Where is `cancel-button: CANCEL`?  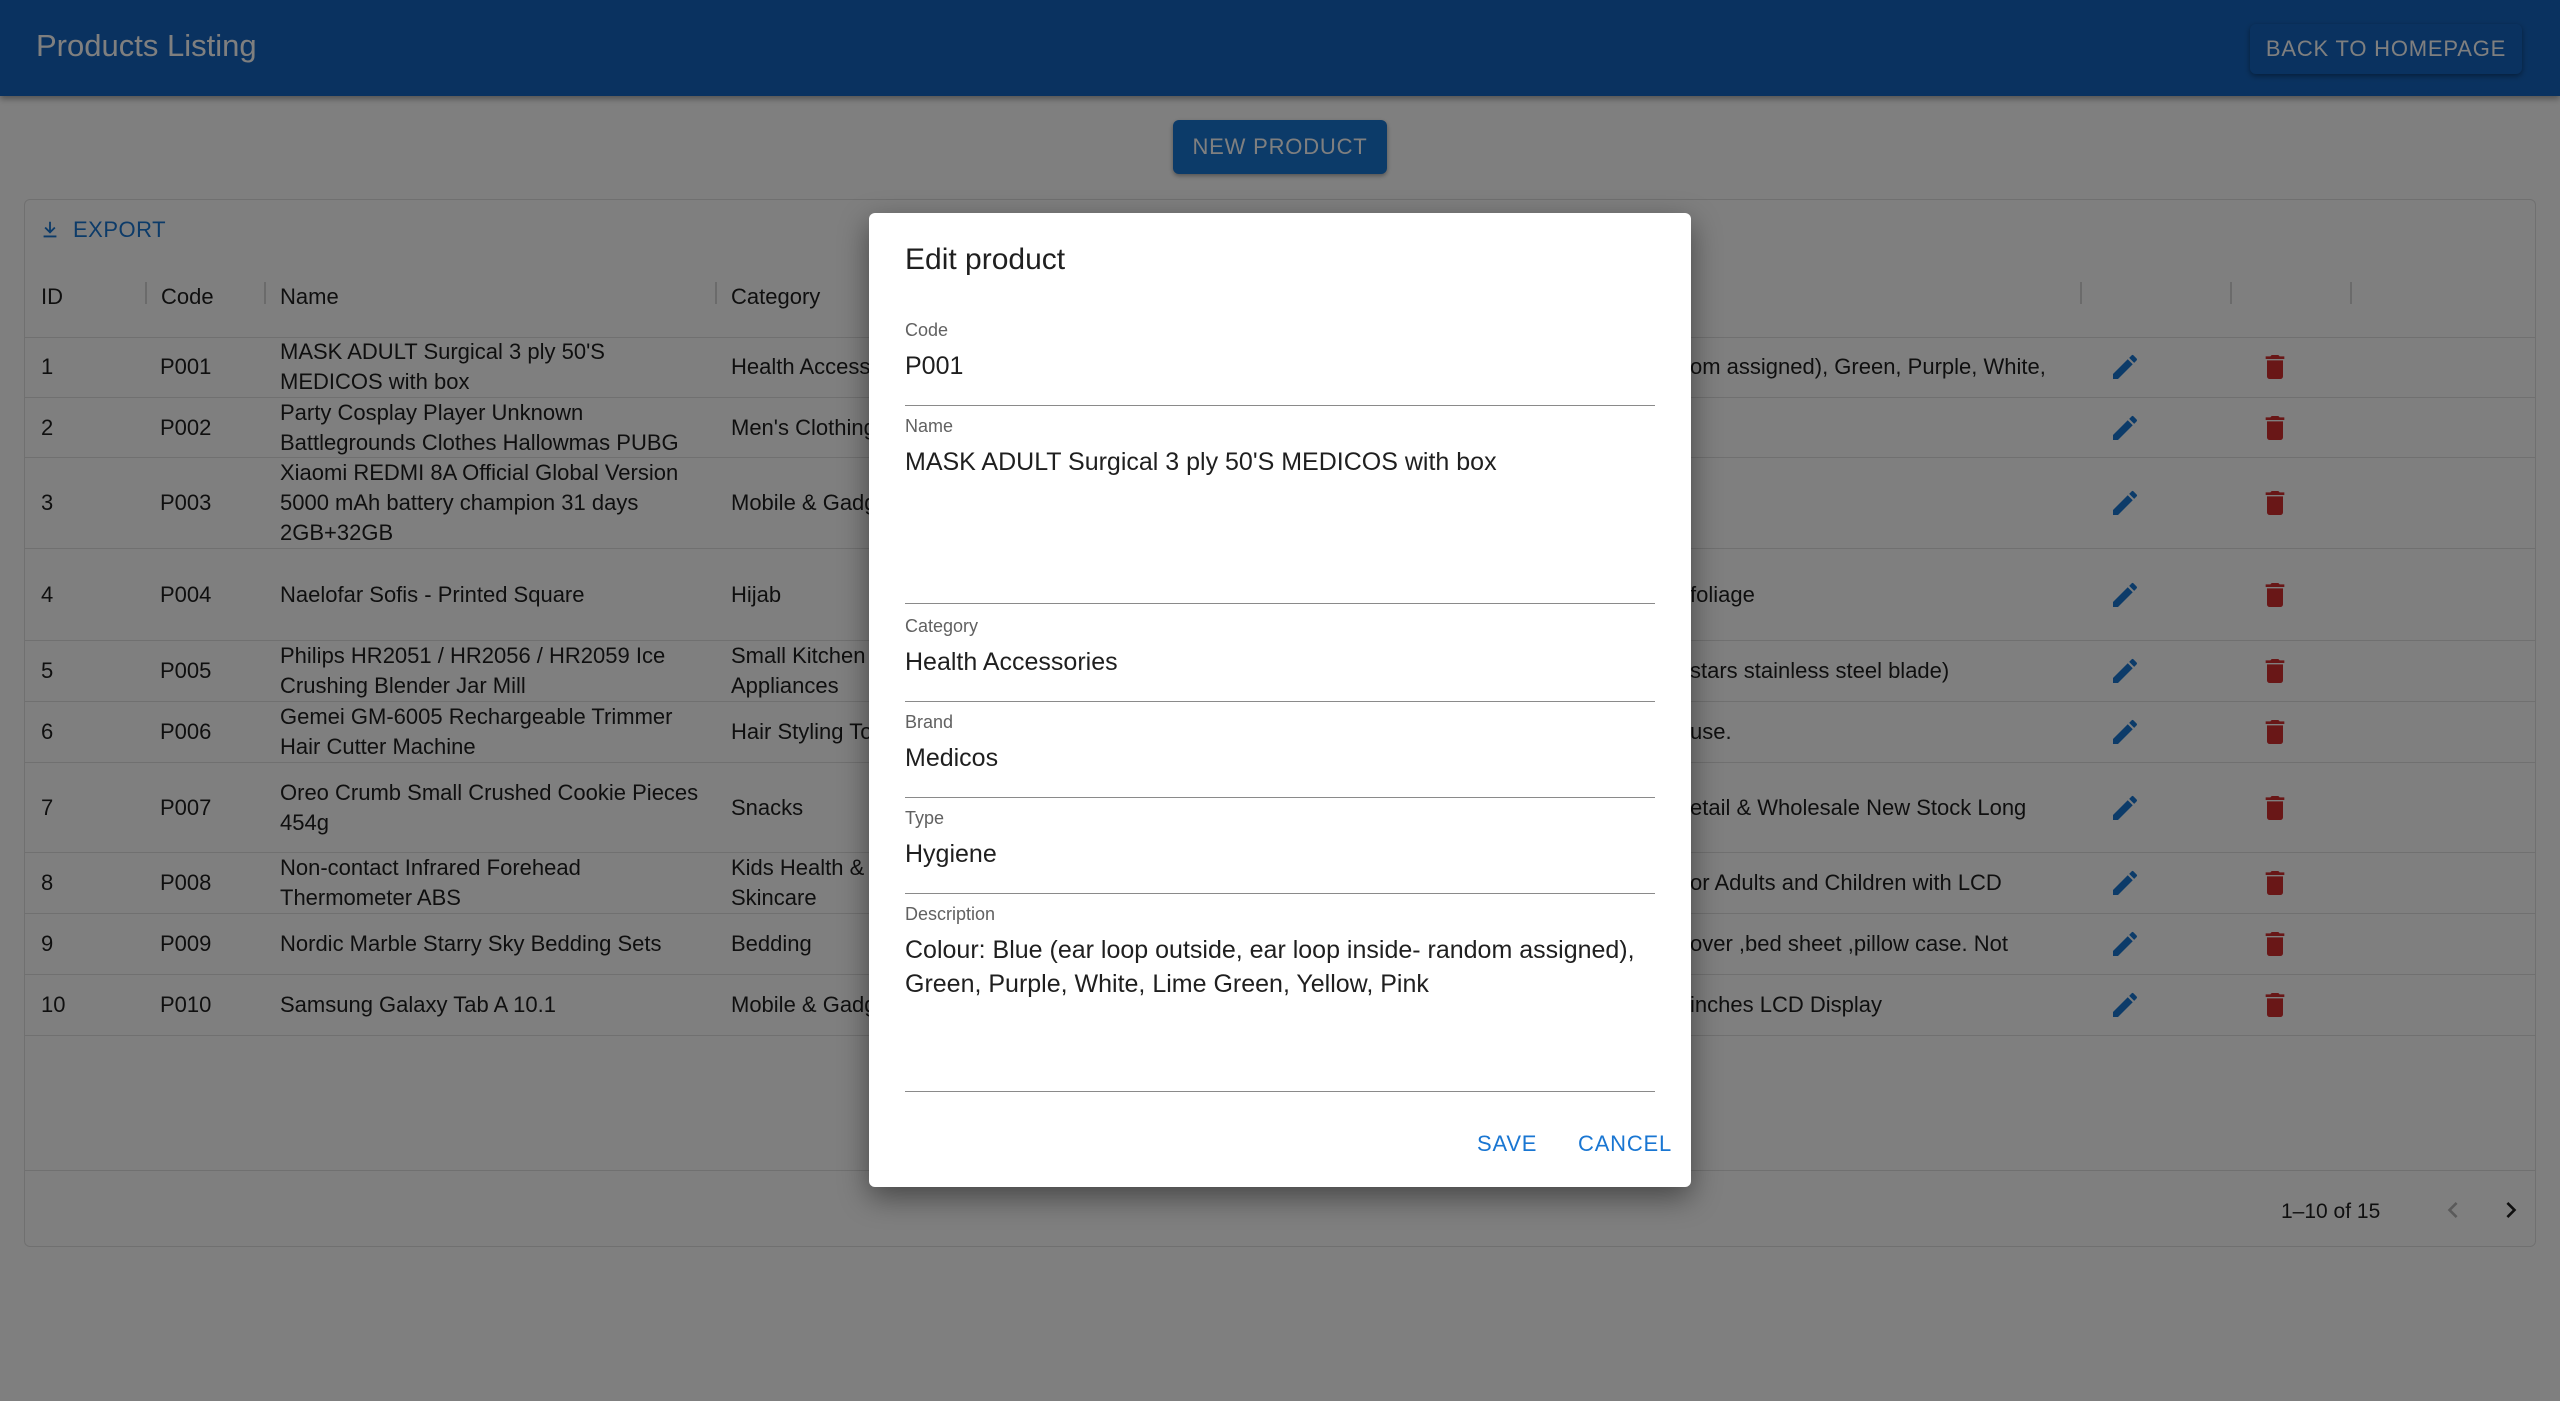 cancel-button: CANCEL is located at coordinates (1625, 1144).